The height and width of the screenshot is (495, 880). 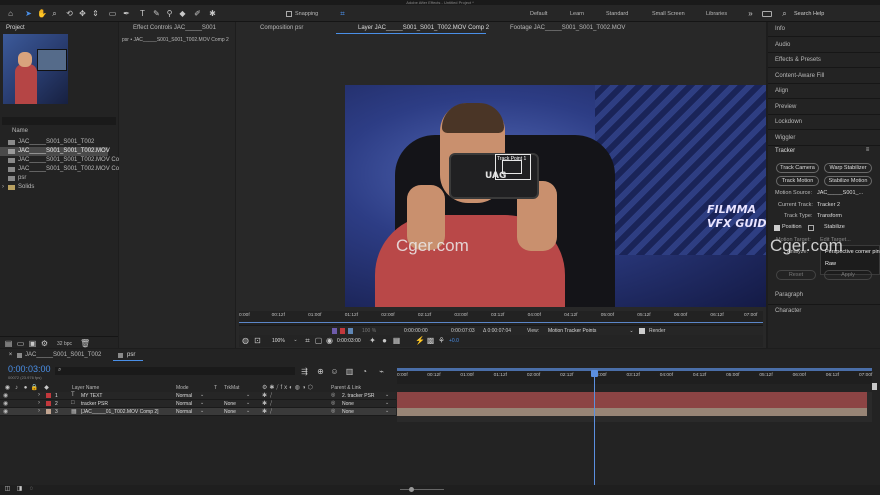 What do you see at coordinates (95, 13) in the screenshot?
I see `dolly-camera-icon: ⇕` at bounding box center [95, 13].